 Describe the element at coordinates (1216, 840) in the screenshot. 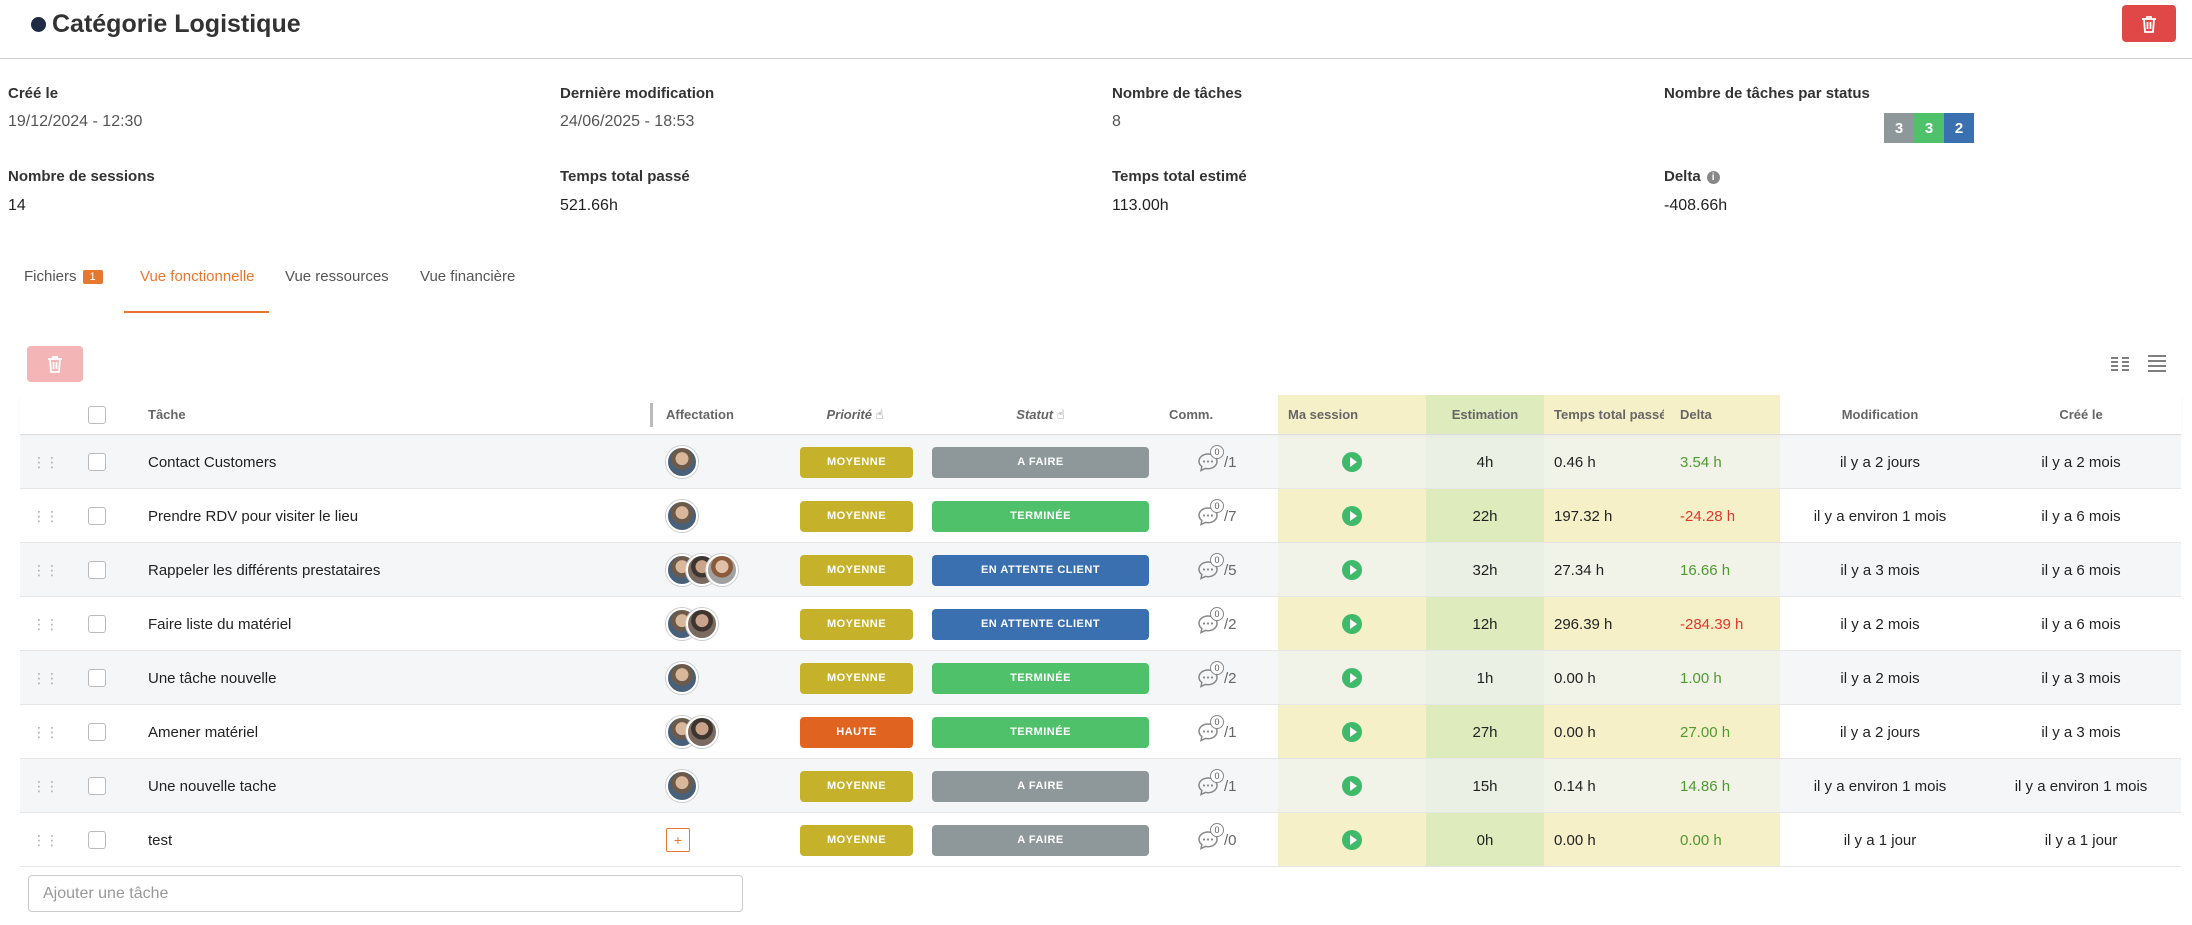

I see `comments-cell: 0/0` at that location.